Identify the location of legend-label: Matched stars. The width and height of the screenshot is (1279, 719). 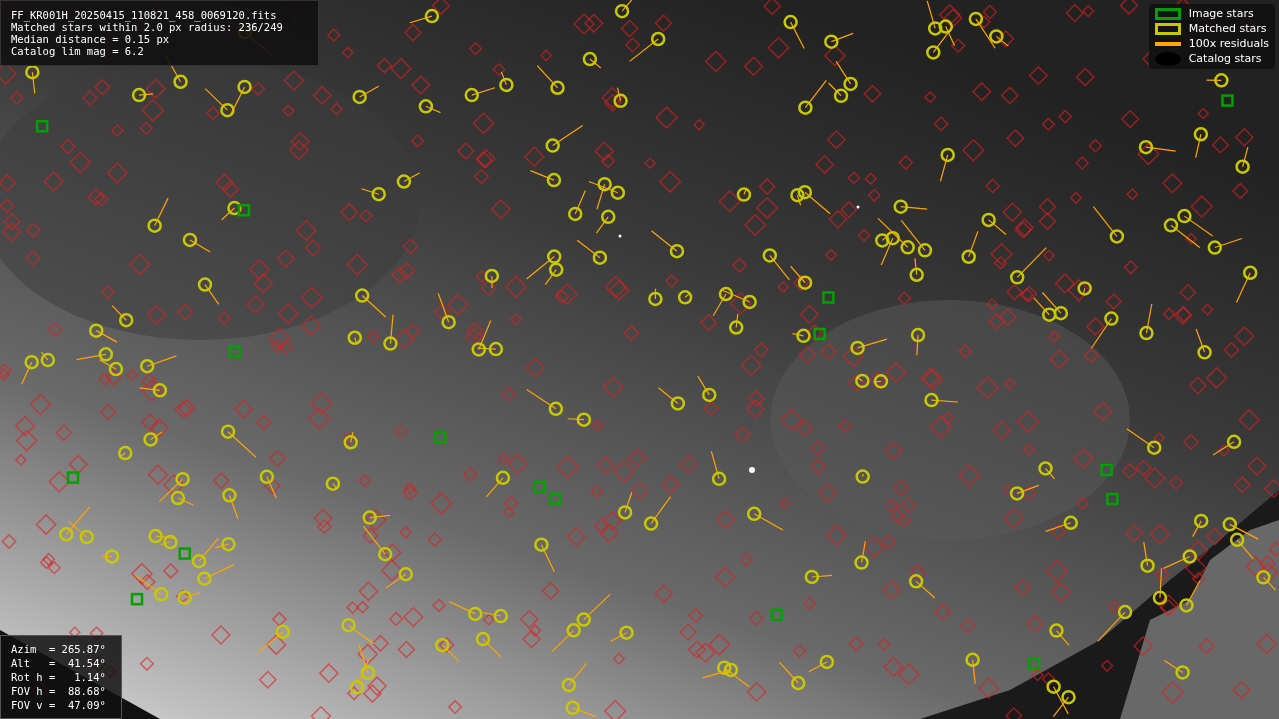
(1227, 29).